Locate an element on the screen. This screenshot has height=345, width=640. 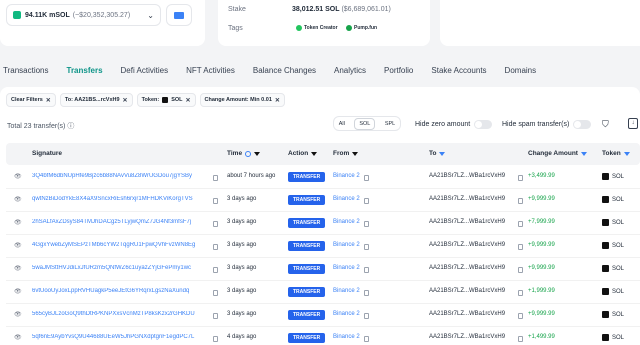
wallet-button is located at coordinates (179, 15).